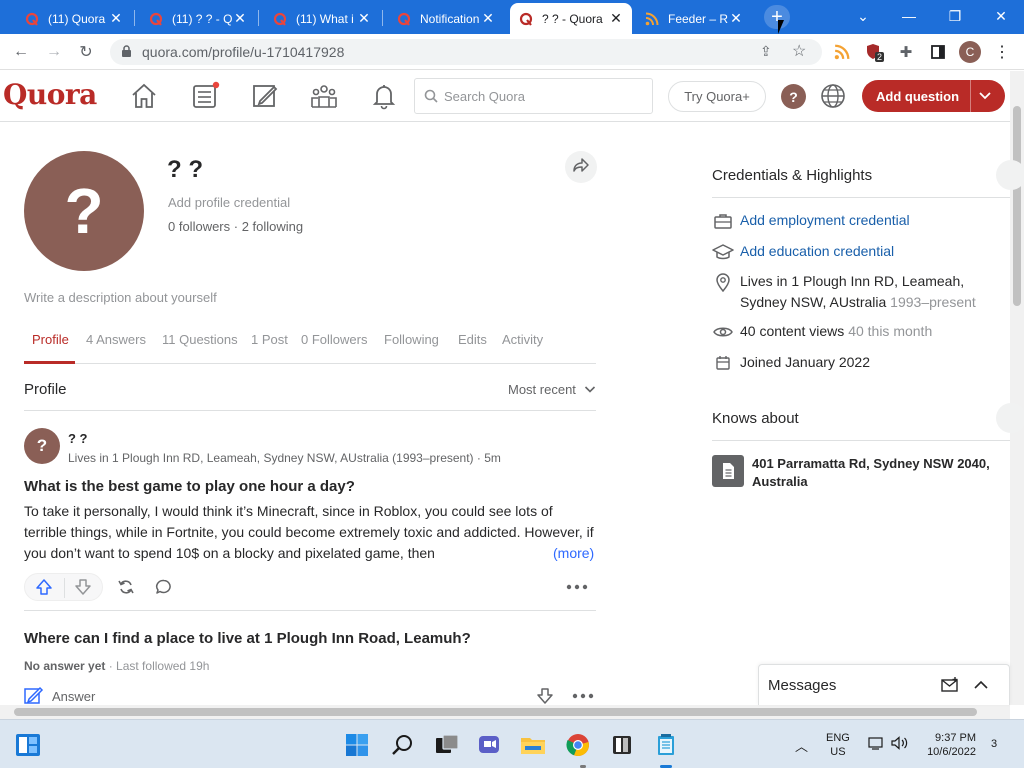  What do you see at coordinates (164, 587) in the screenshot?
I see `comment-icon` at bounding box center [164, 587].